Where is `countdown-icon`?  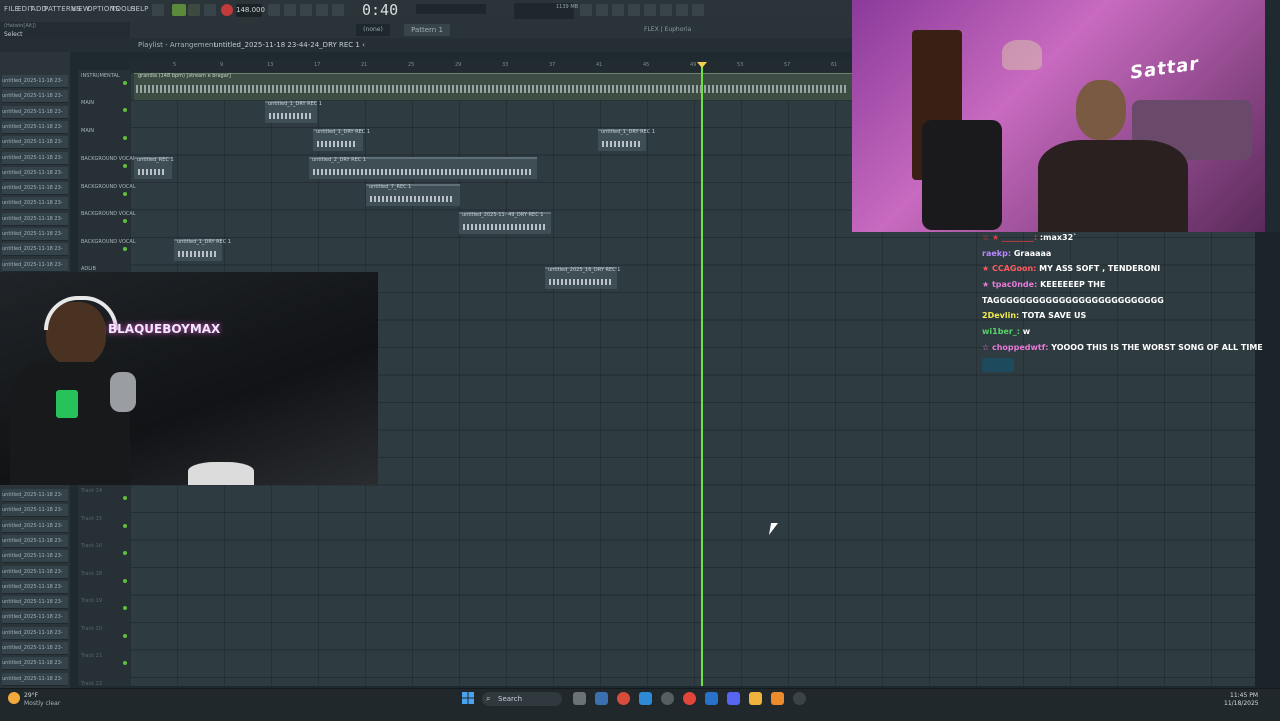
countdown-icon is located at coordinates (306, 10).